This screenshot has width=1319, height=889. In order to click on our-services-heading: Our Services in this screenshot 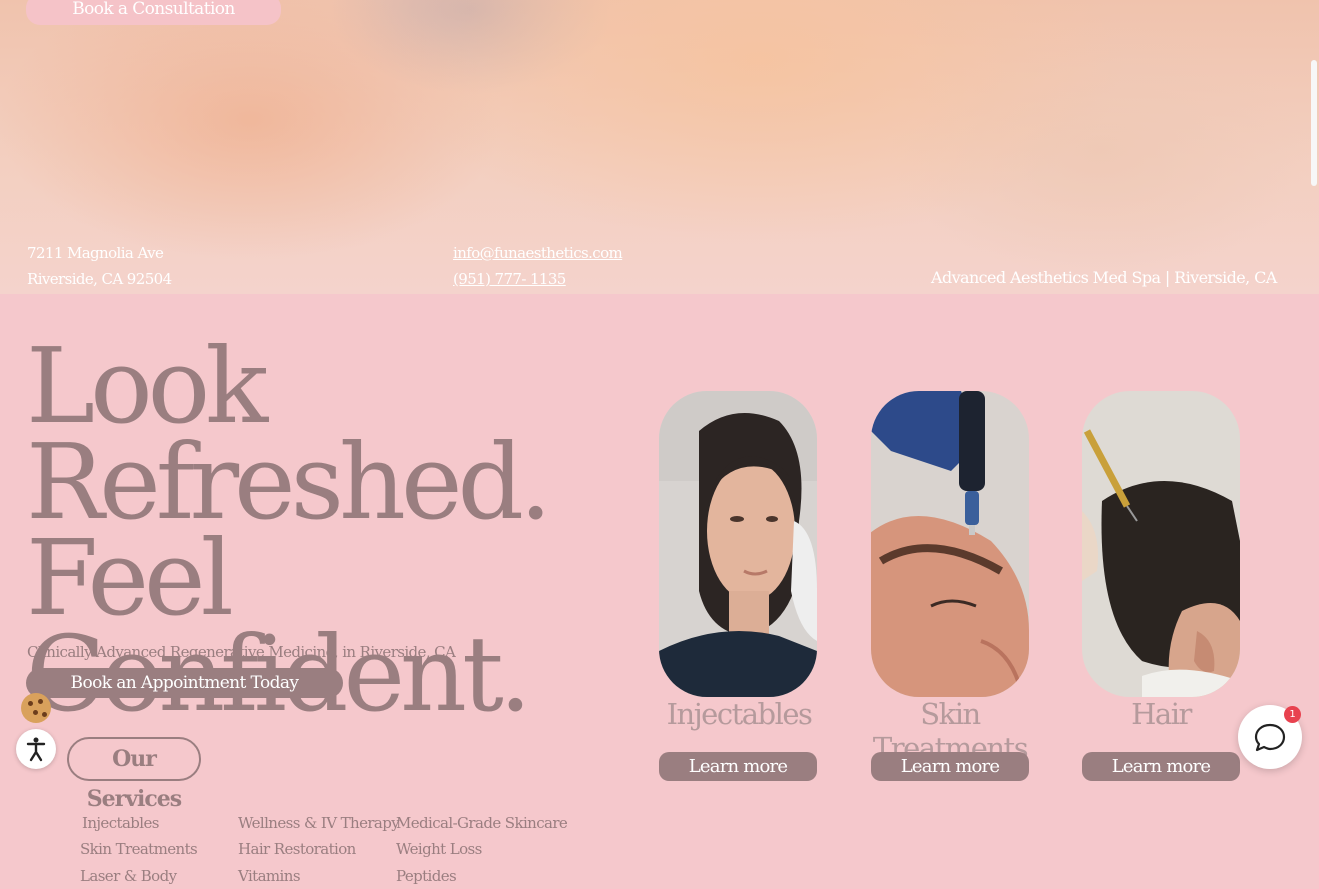, I will do `click(134, 774)`.